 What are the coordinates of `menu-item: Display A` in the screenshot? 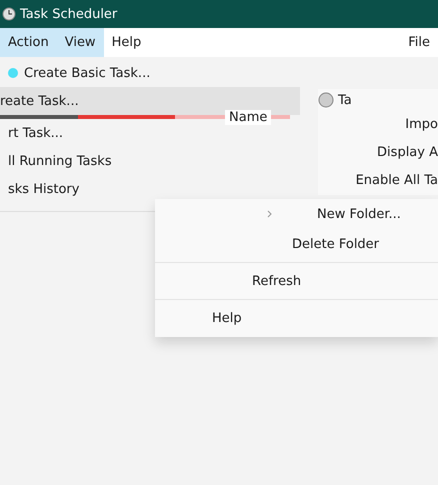 It's located at (407, 153).